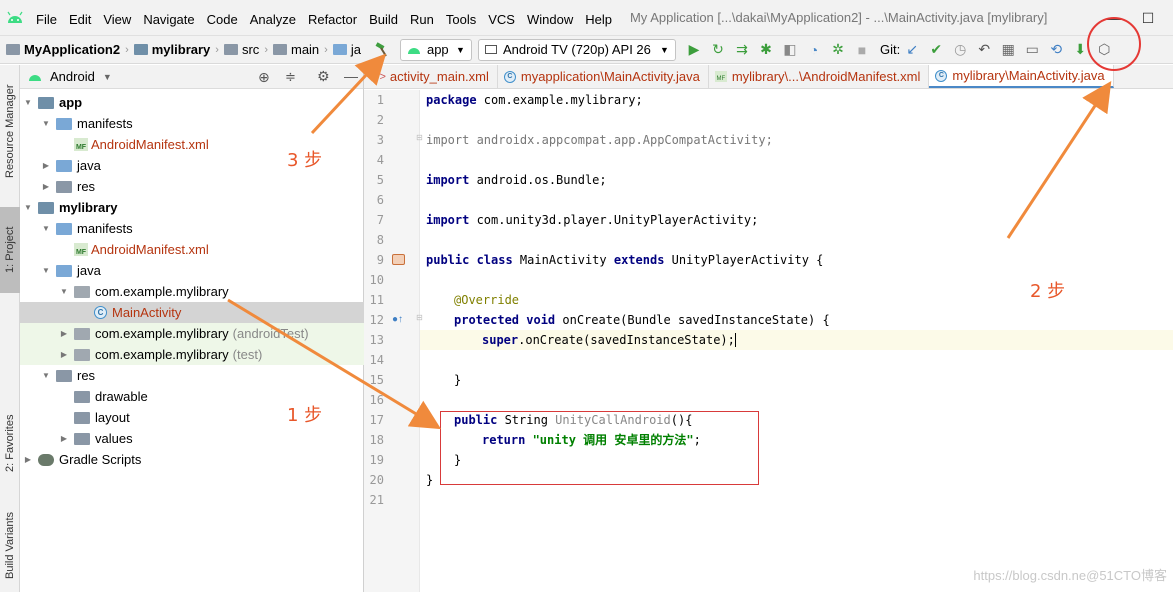  Describe the element at coordinates (380, 220) in the screenshot. I see `line-number: 7` at that location.